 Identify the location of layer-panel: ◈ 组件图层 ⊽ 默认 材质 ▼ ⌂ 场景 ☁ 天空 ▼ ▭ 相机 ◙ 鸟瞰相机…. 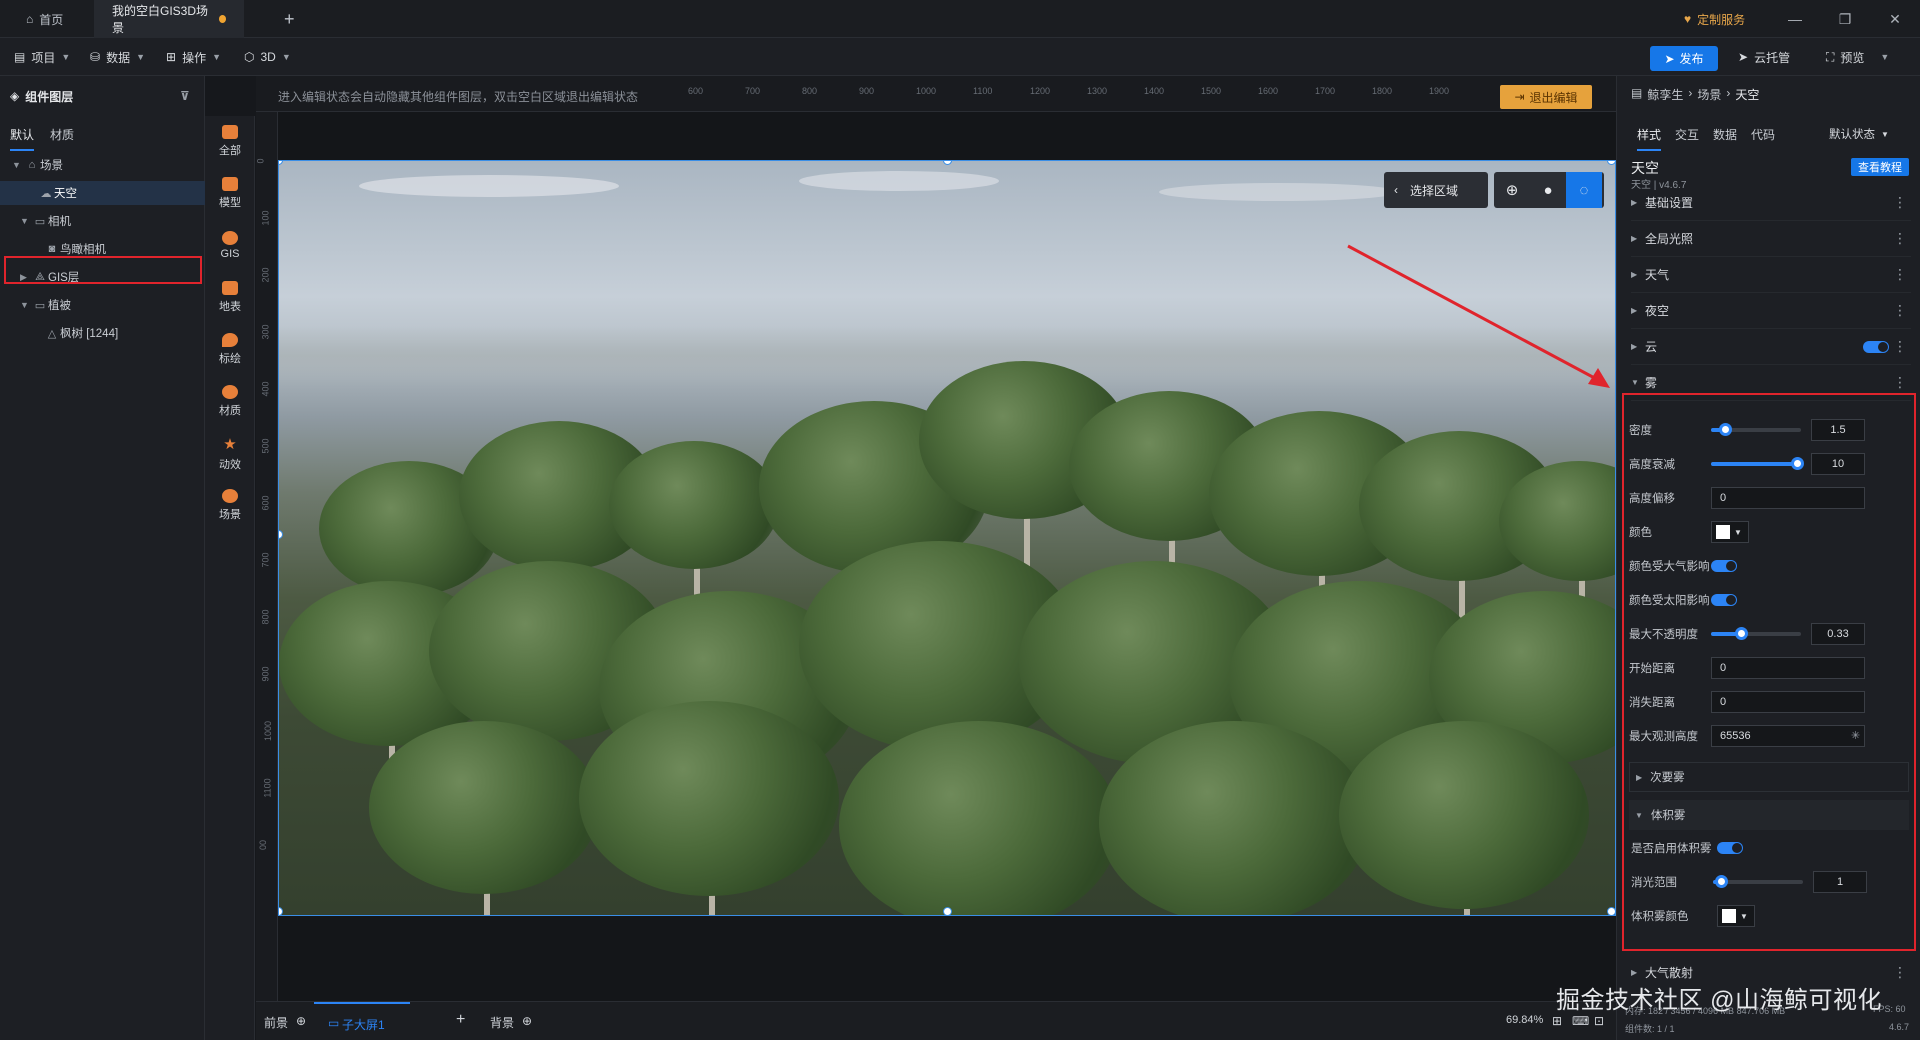
(102, 558).